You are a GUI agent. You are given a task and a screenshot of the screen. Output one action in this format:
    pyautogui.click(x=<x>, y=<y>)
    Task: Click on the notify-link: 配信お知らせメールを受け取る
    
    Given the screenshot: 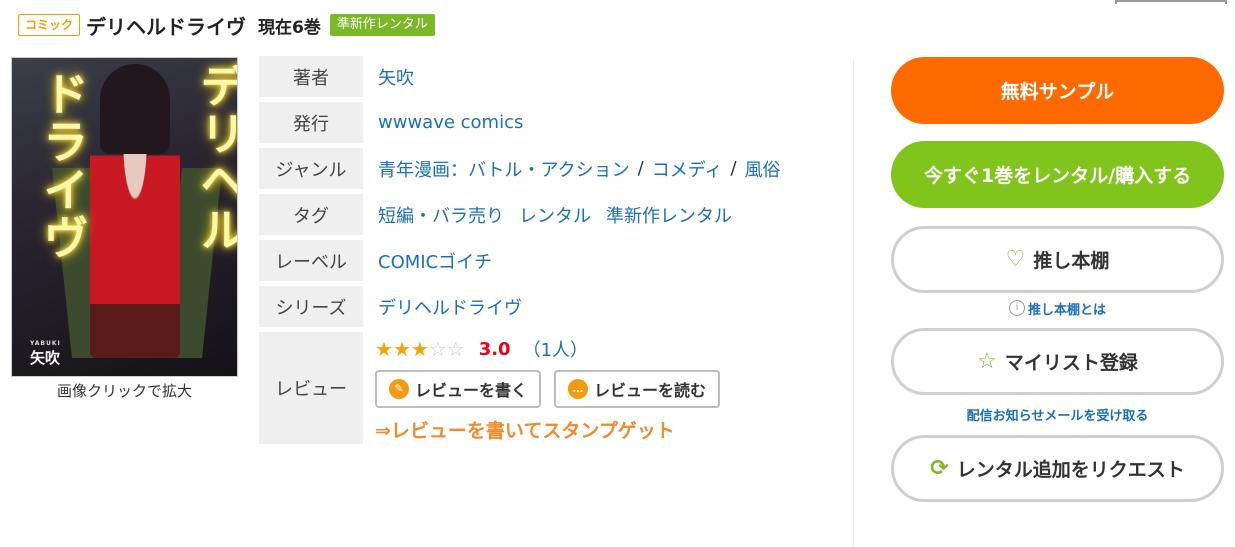 What is the action you would take?
    pyautogui.click(x=1057, y=414)
    